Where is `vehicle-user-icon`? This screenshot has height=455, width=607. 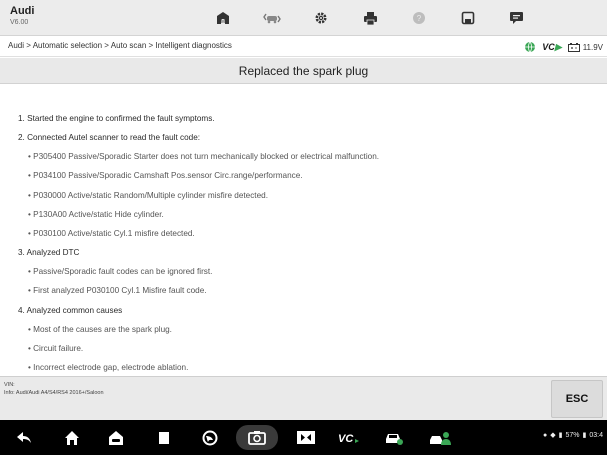
vehicle-user-icon is located at coordinates (440, 438).